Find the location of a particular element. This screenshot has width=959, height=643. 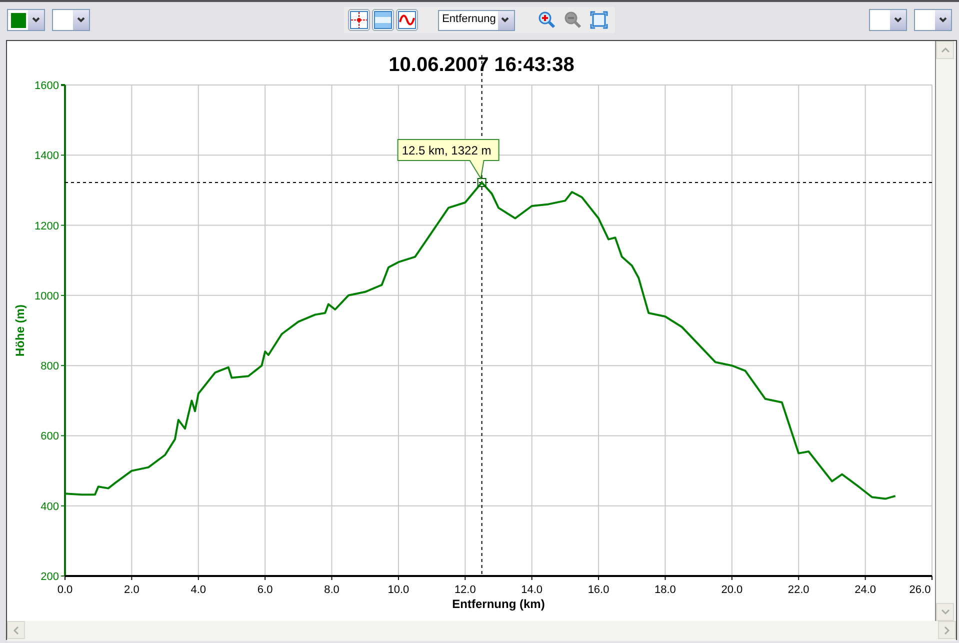

chart-title: 10.06.2007 16:43:38 is located at coordinates (481, 65).